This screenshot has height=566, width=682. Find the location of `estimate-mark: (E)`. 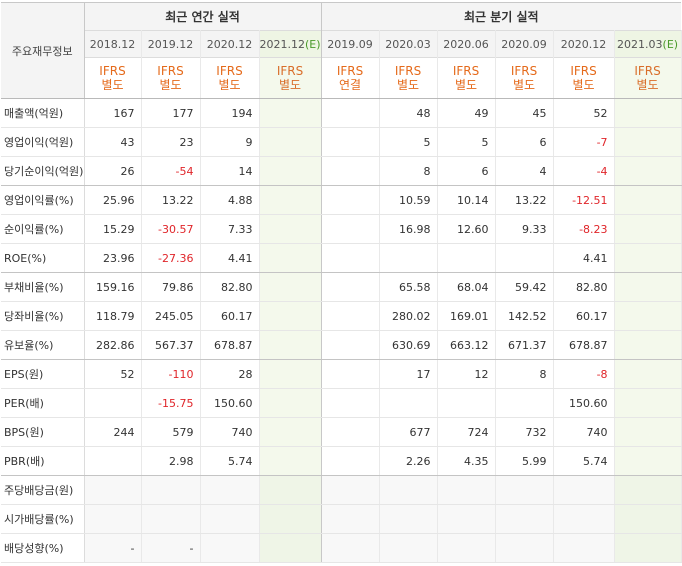

estimate-mark: (E) is located at coordinates (670, 44).